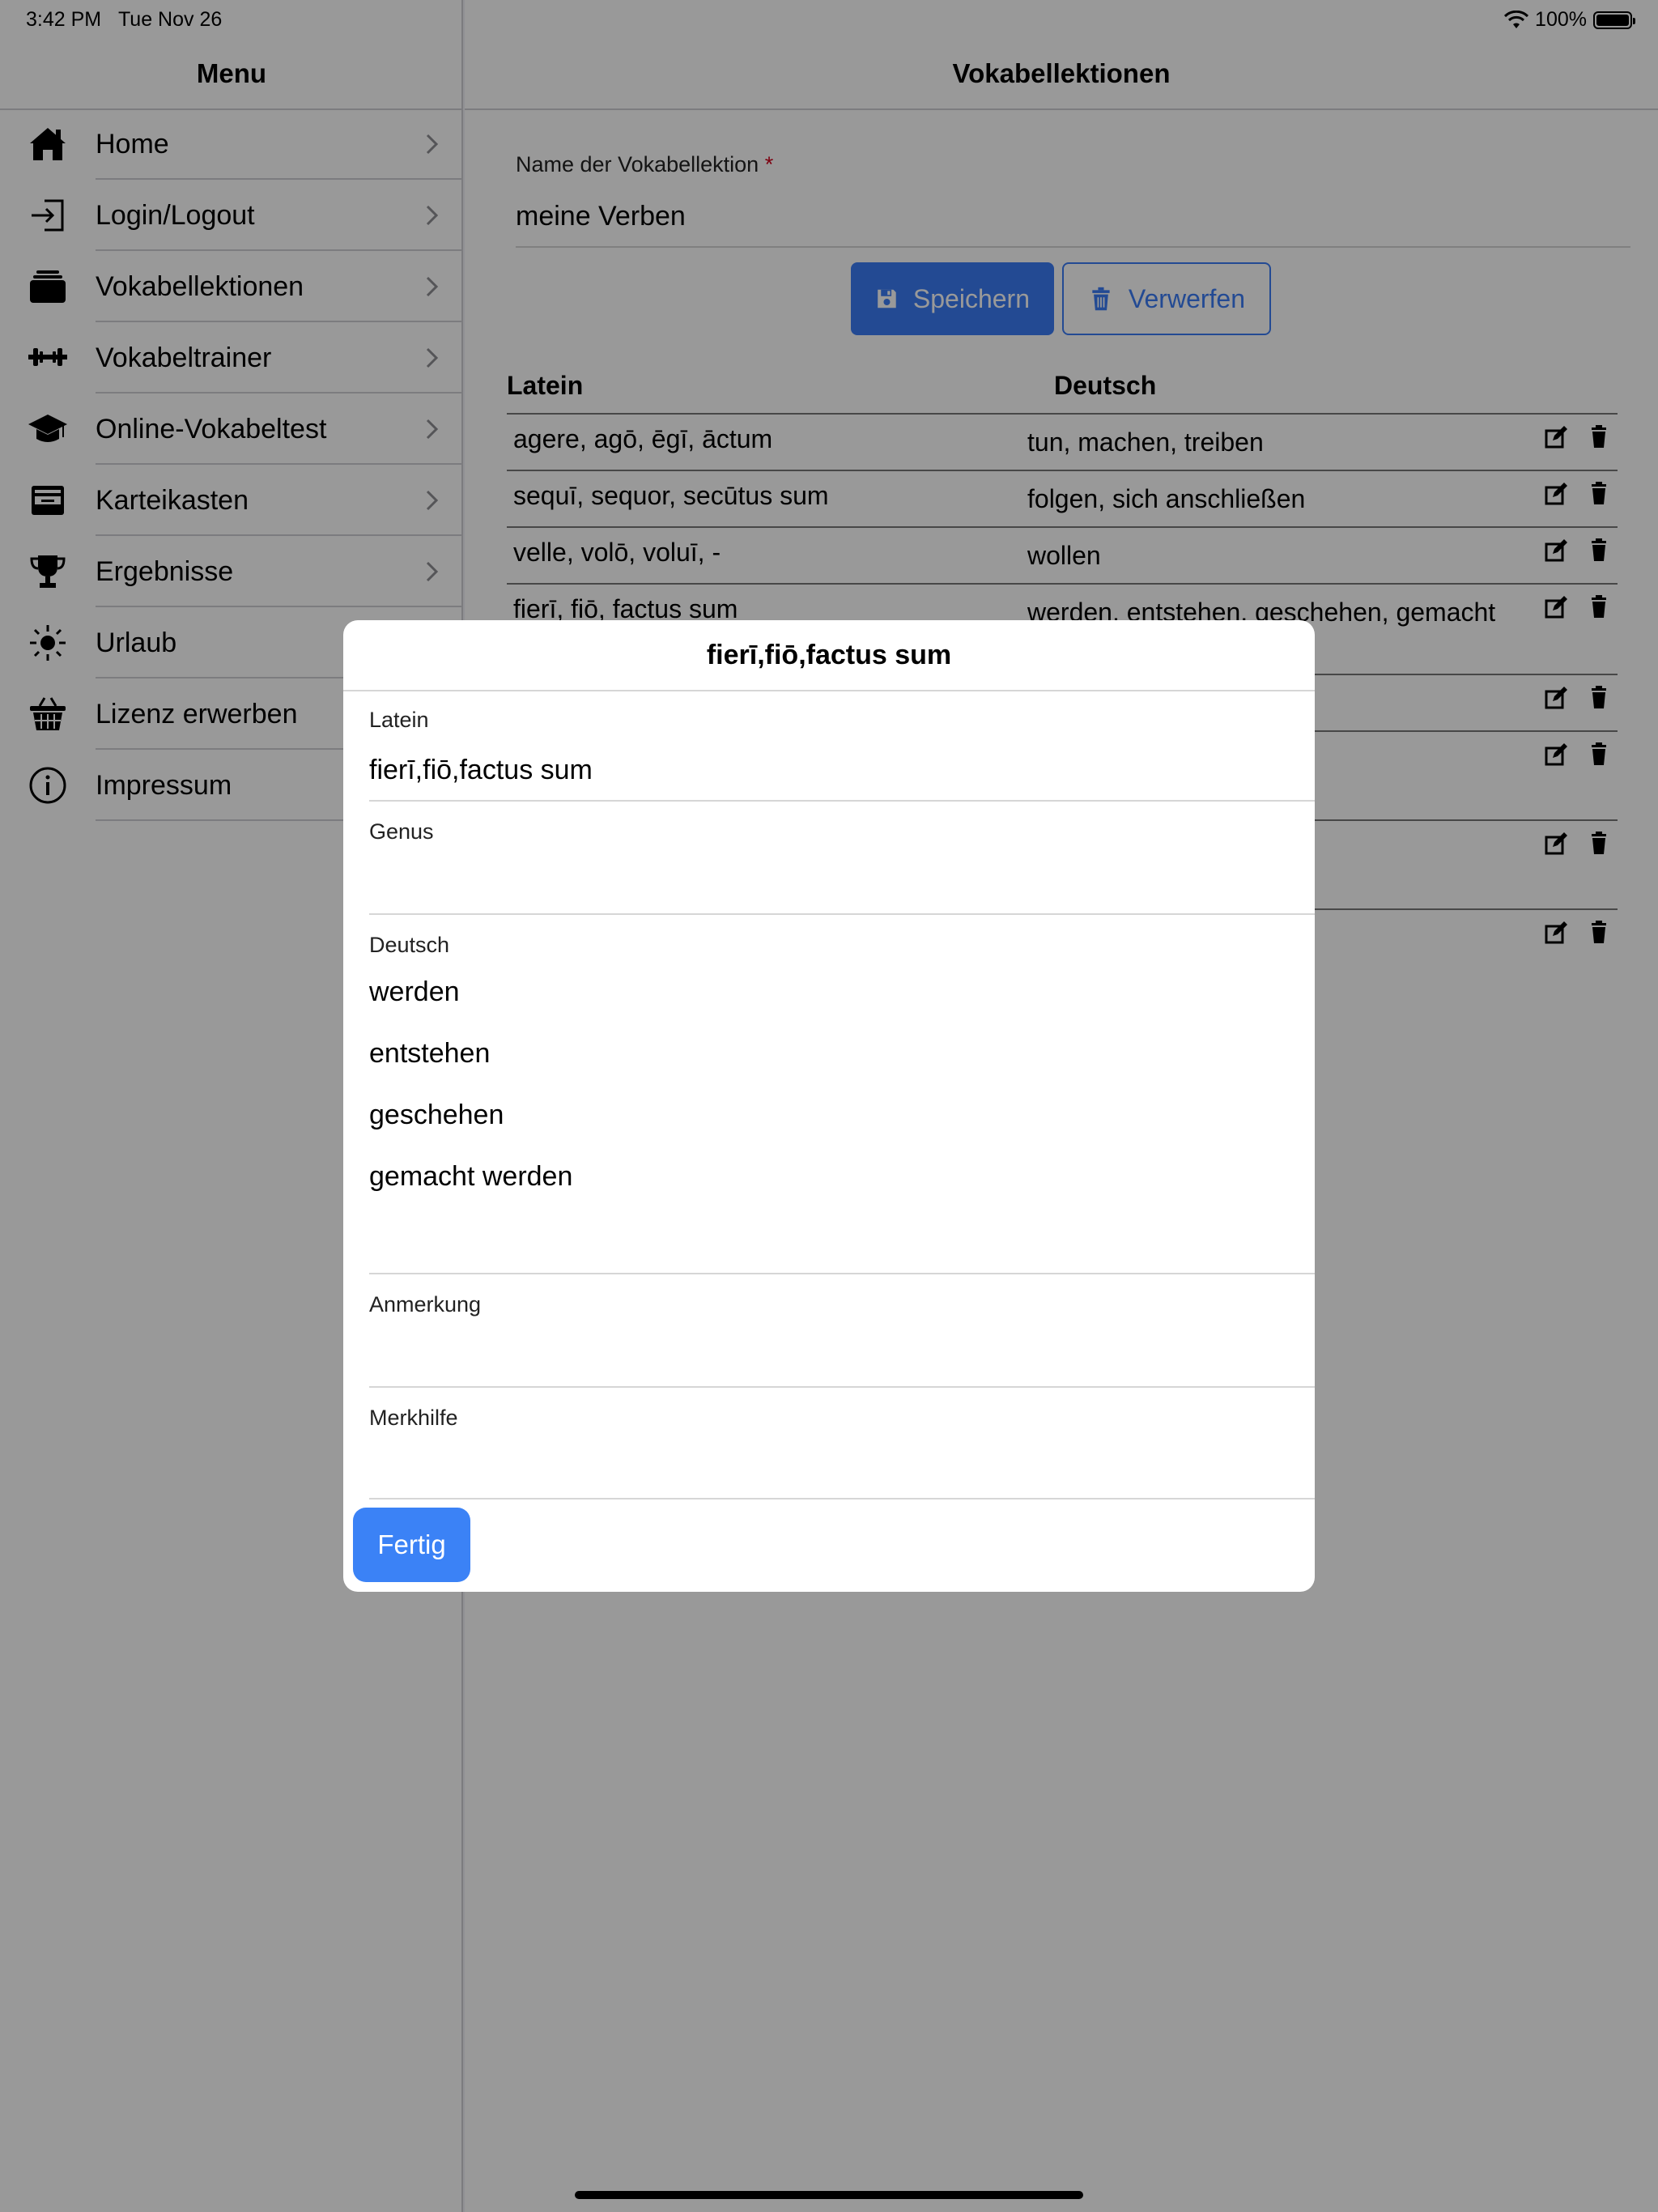 This screenshot has width=1658, height=2212. I want to click on genus-label: Genus, so click(401, 832).